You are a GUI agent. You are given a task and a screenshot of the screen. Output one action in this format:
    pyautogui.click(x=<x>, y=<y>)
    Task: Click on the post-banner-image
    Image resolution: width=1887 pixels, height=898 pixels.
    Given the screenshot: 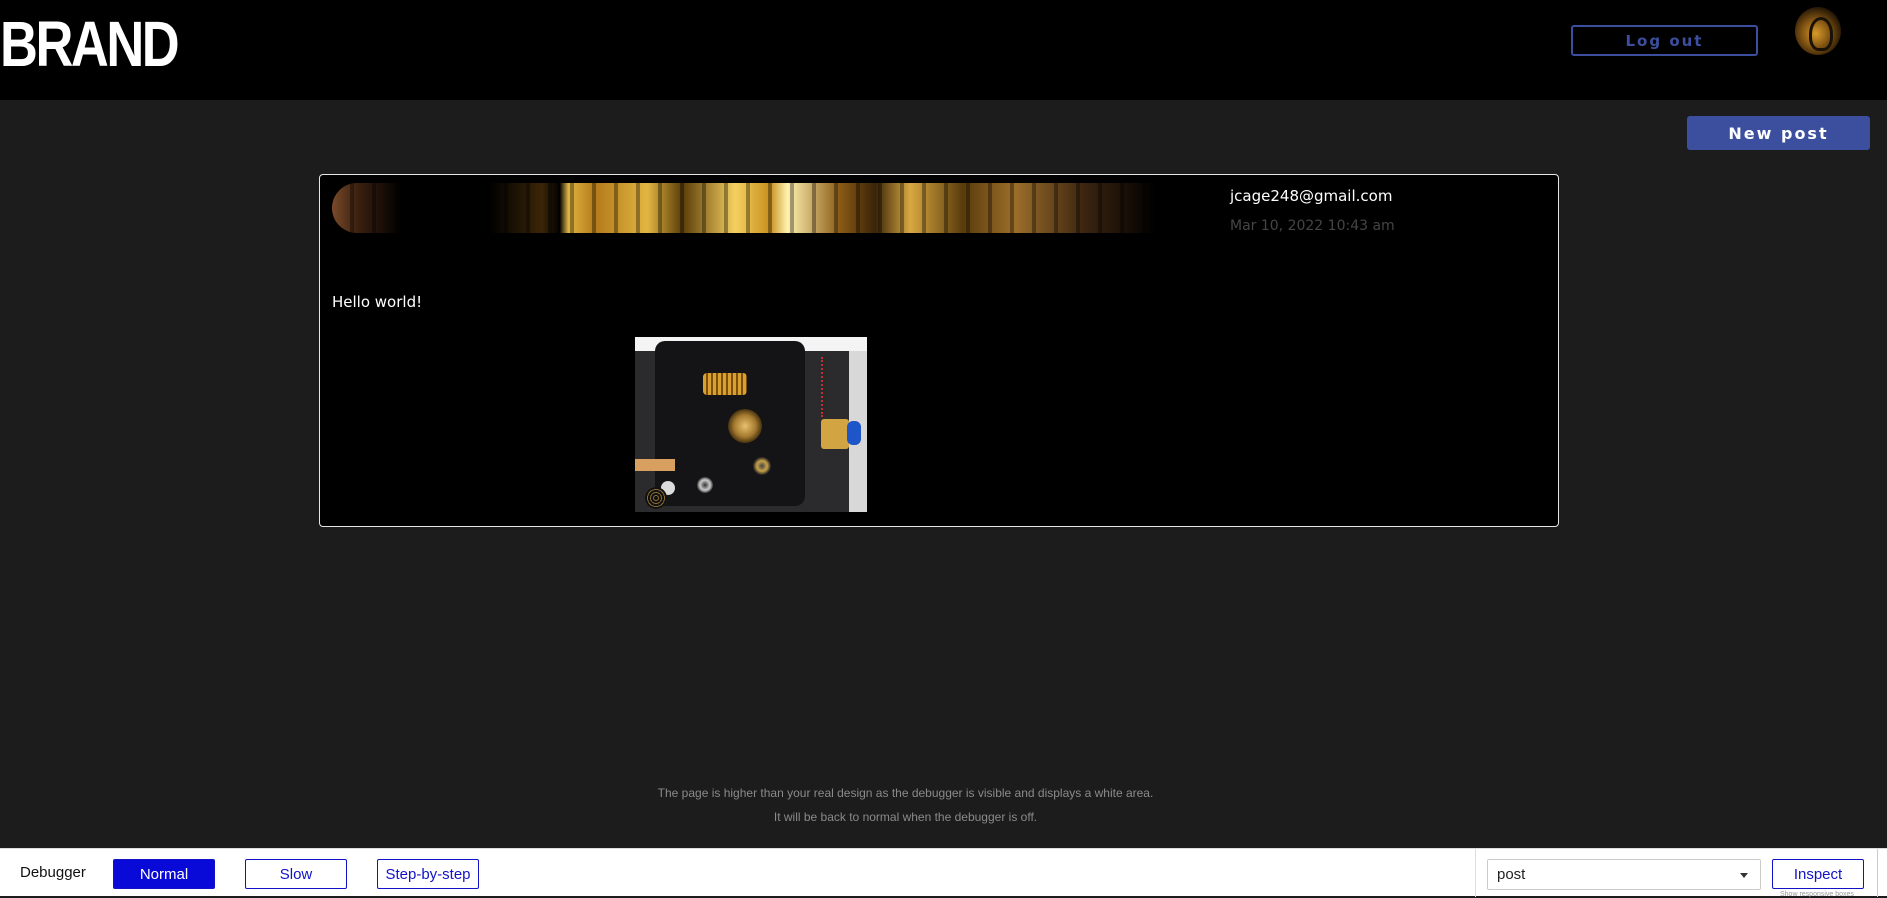 What is the action you would take?
    pyautogui.click(x=770, y=208)
    